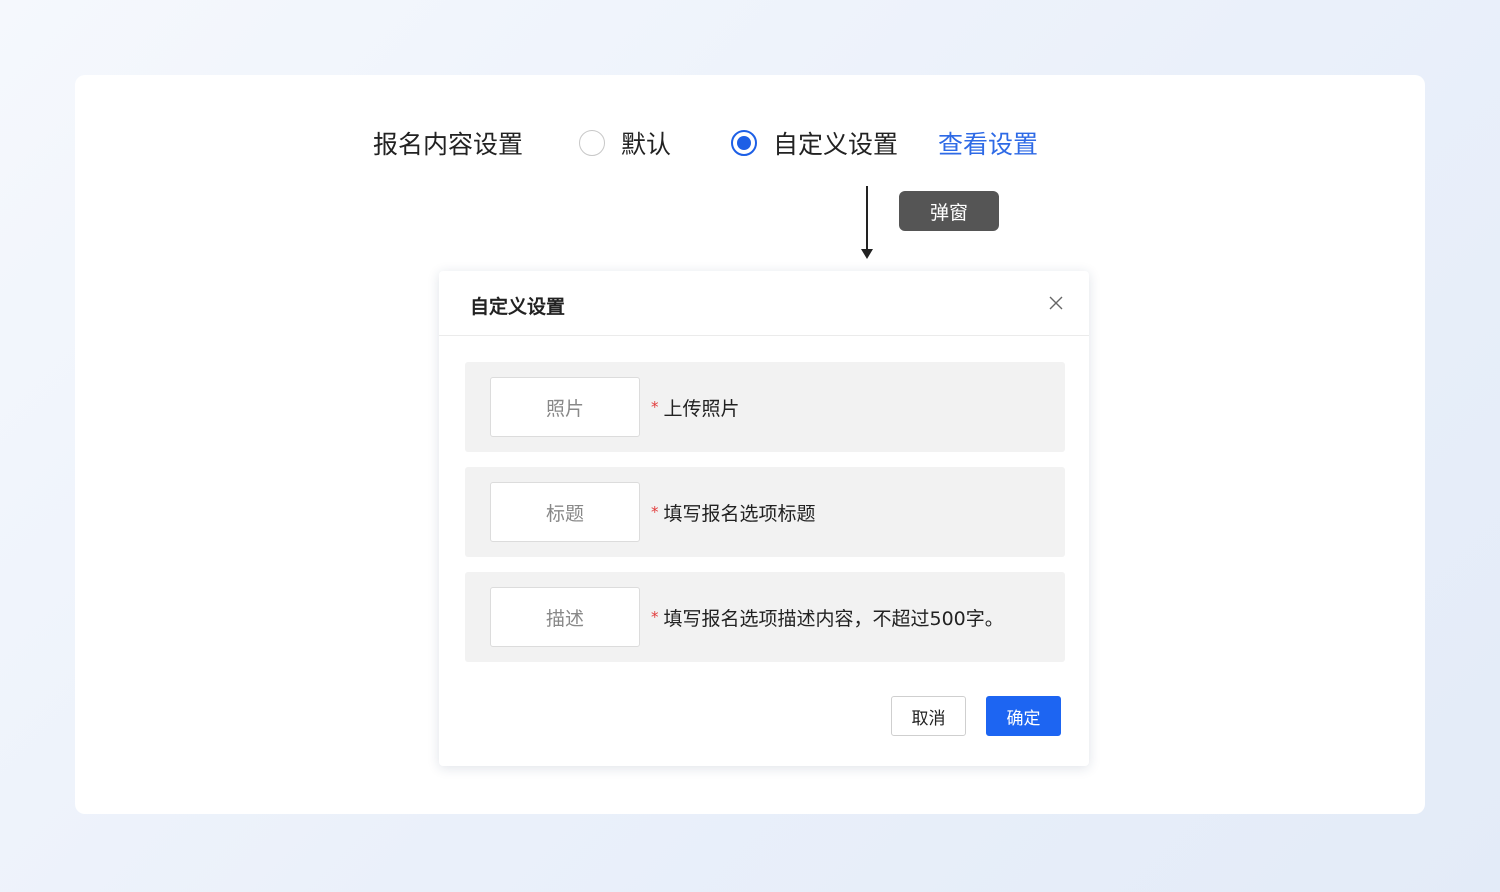  Describe the element at coordinates (867, 219) in the screenshot. I see `arrow-line` at that location.